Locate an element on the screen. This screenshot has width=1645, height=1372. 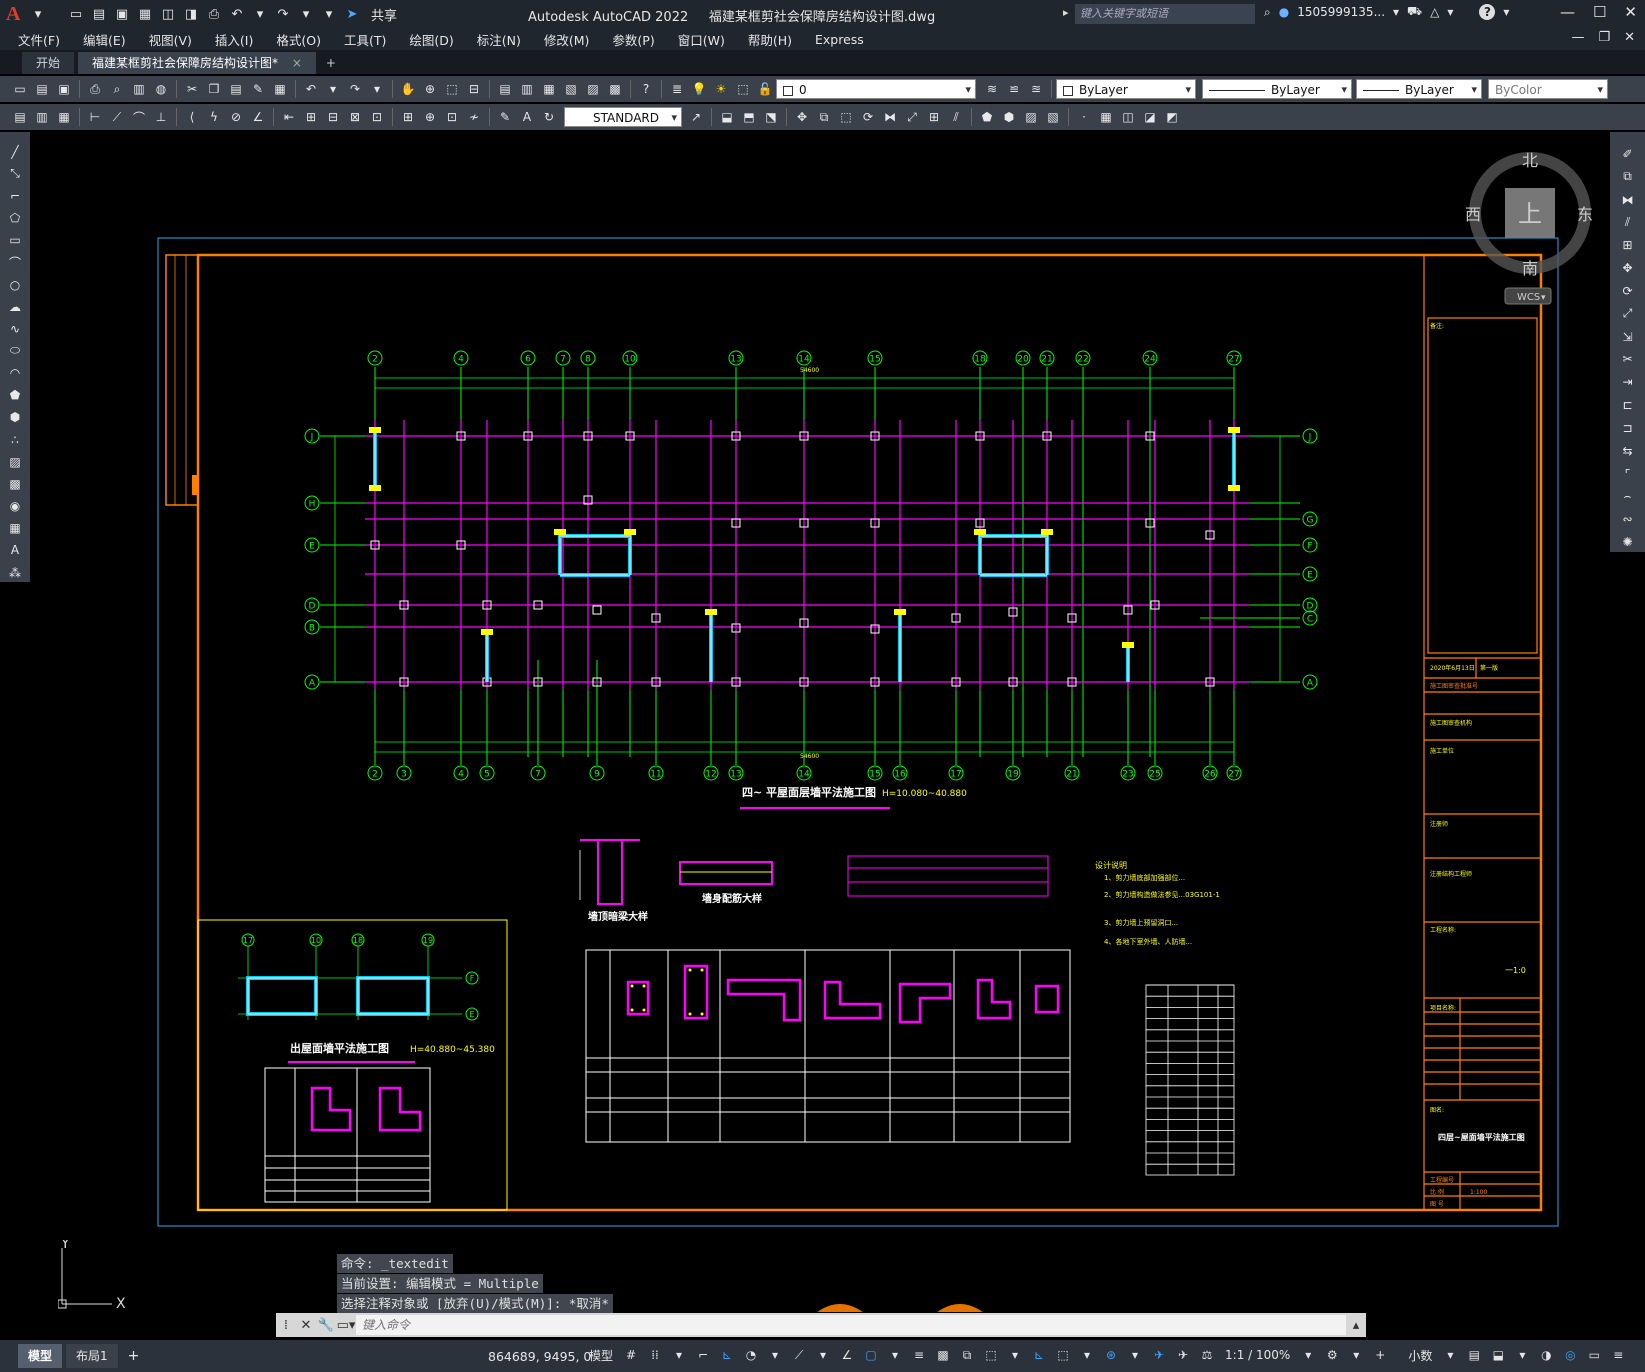
copy-object-icon: ⧉ is located at coordinates (824, 117).